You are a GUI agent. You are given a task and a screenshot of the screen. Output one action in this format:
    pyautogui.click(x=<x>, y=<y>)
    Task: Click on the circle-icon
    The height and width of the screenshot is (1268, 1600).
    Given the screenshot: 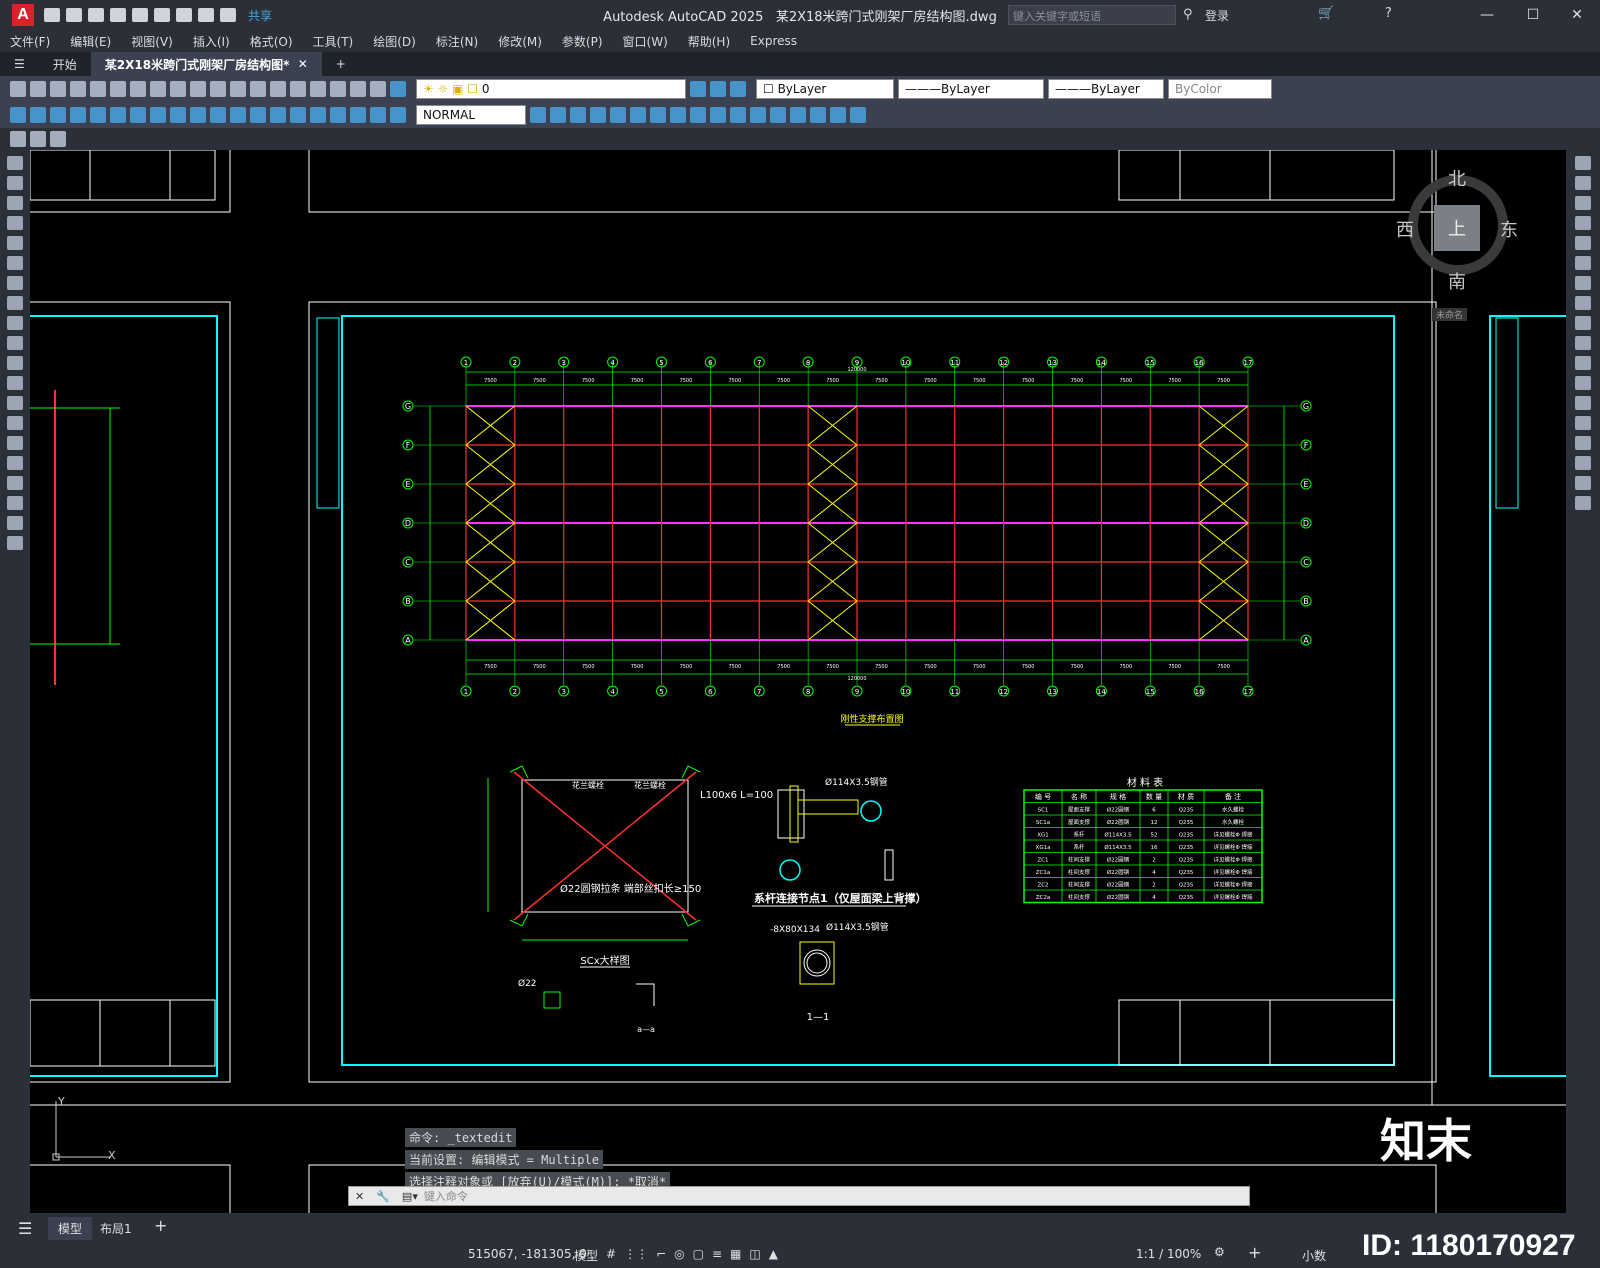 What is the action you would take?
    pyautogui.click(x=15, y=283)
    